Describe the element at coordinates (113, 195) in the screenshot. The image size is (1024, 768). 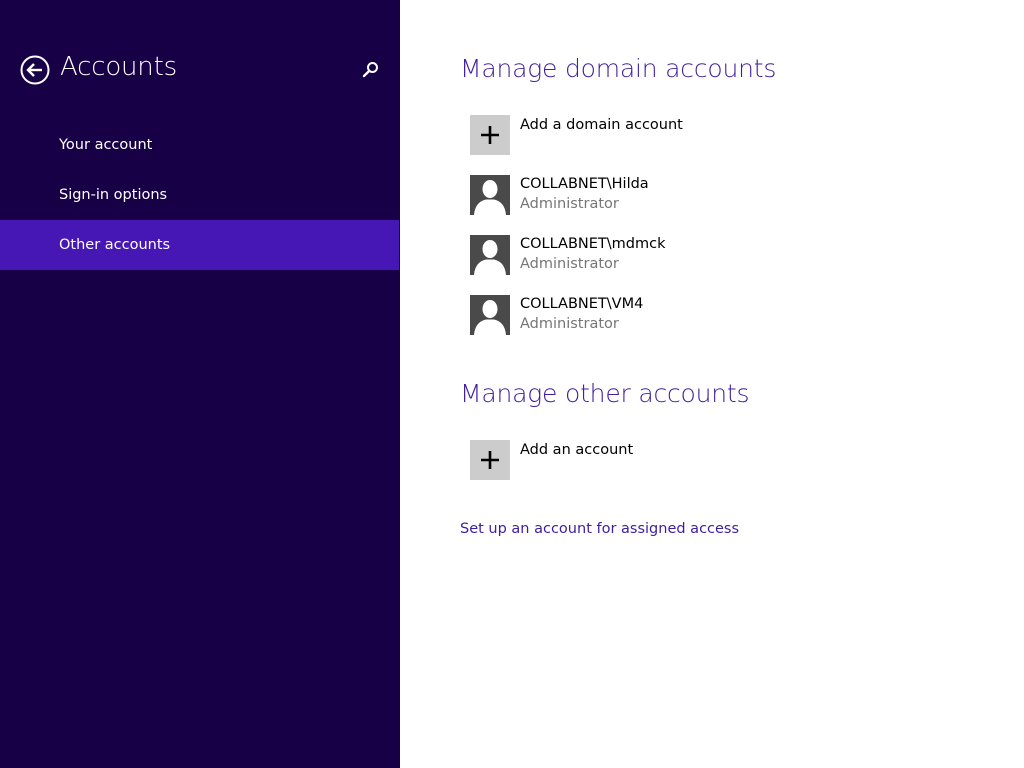
I see `sidebar-item-label: Sign-in options` at that location.